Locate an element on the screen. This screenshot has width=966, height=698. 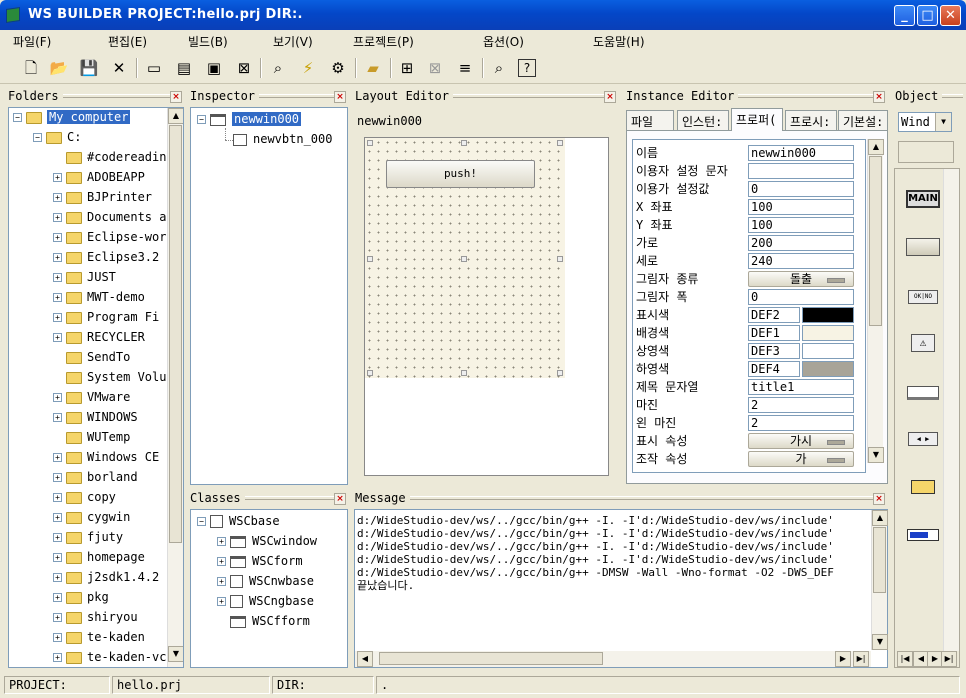
tree-item-newwin000: − newwin000 is located at coordinates (249, 122).